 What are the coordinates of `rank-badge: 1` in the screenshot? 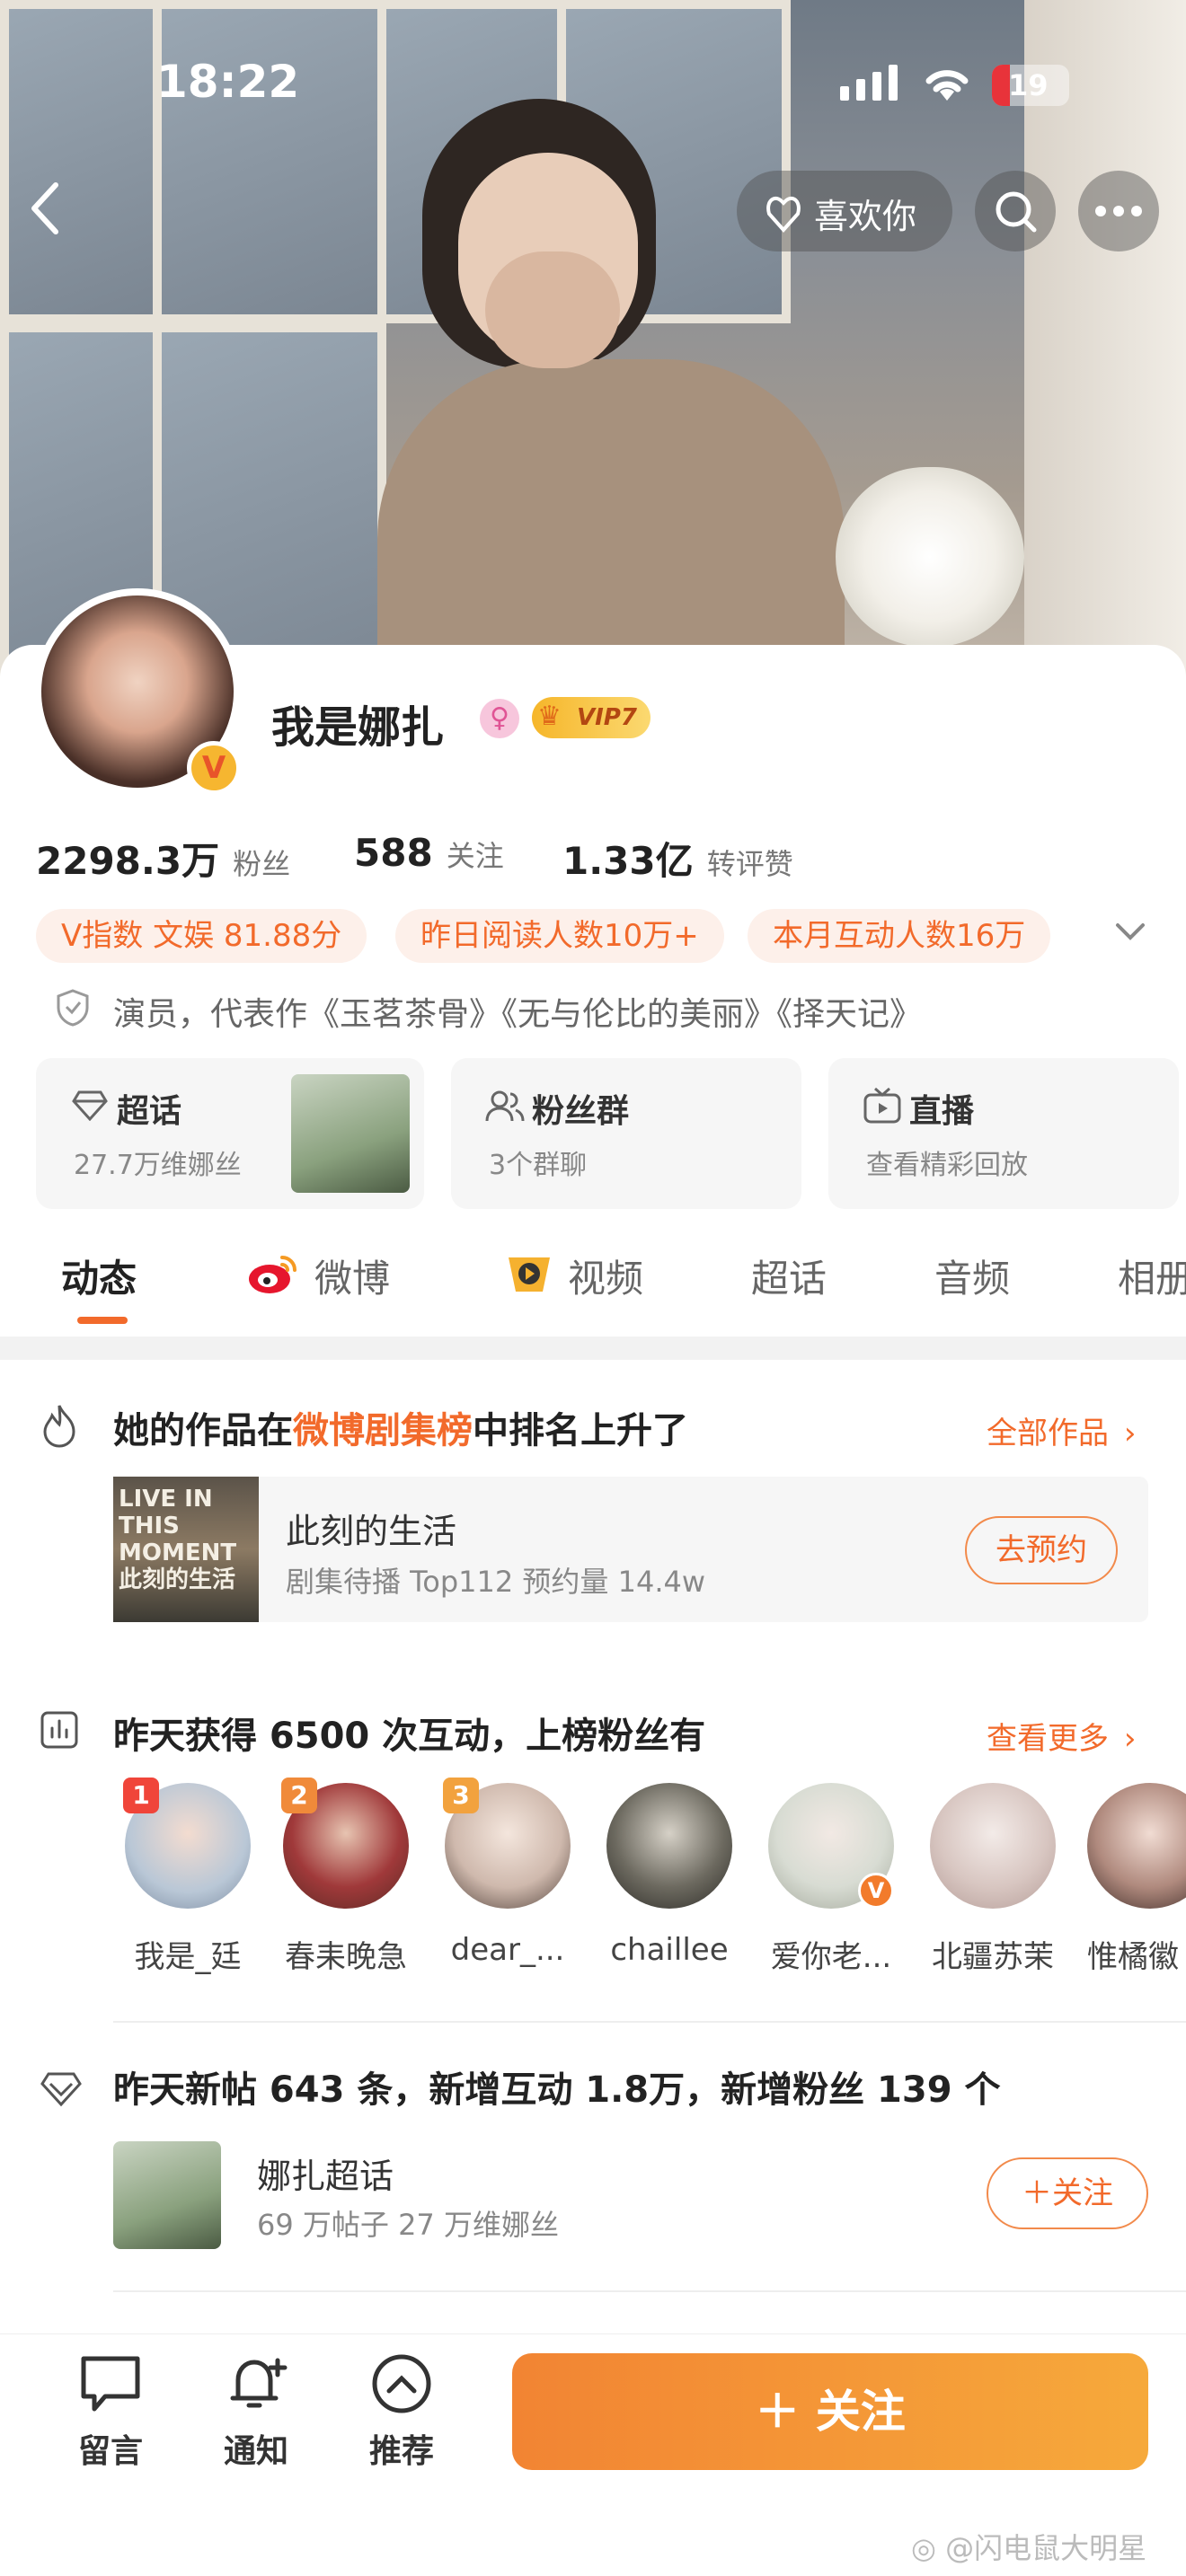 It's located at (141, 1795).